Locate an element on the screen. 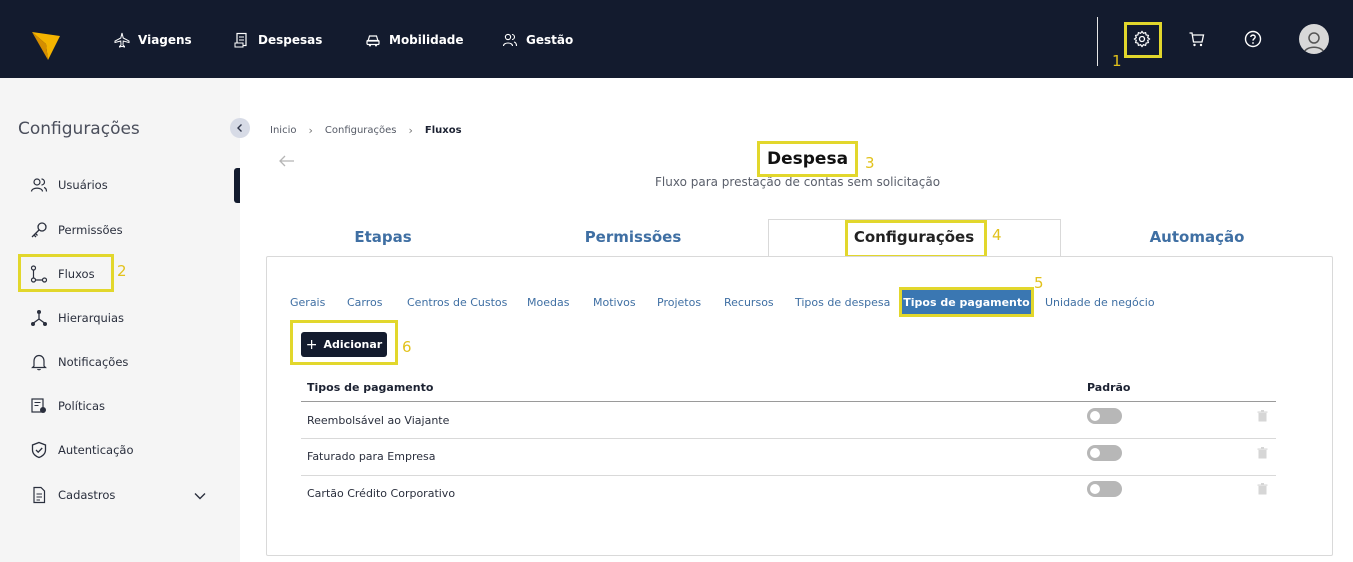  annotation-number-3: 3 is located at coordinates (870, 163).